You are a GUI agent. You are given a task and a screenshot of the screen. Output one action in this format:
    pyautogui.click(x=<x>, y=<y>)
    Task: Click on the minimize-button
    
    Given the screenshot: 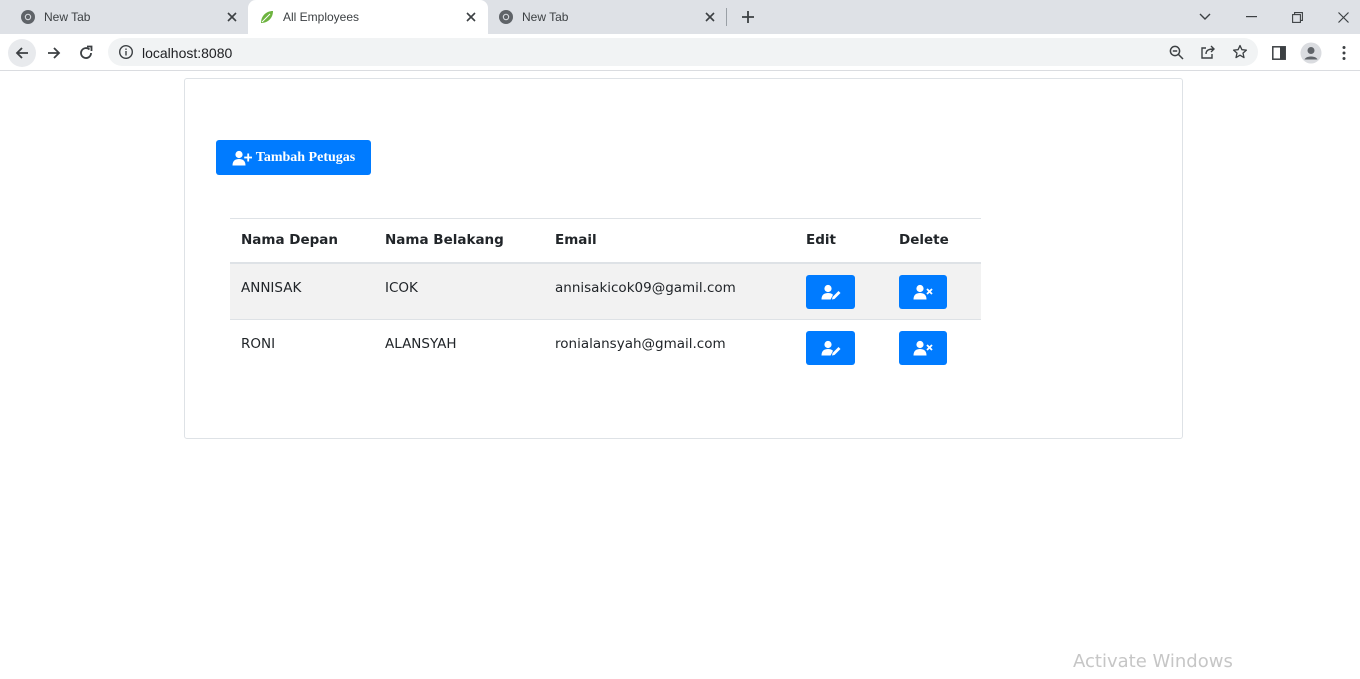 What is the action you would take?
    pyautogui.click(x=1251, y=17)
    